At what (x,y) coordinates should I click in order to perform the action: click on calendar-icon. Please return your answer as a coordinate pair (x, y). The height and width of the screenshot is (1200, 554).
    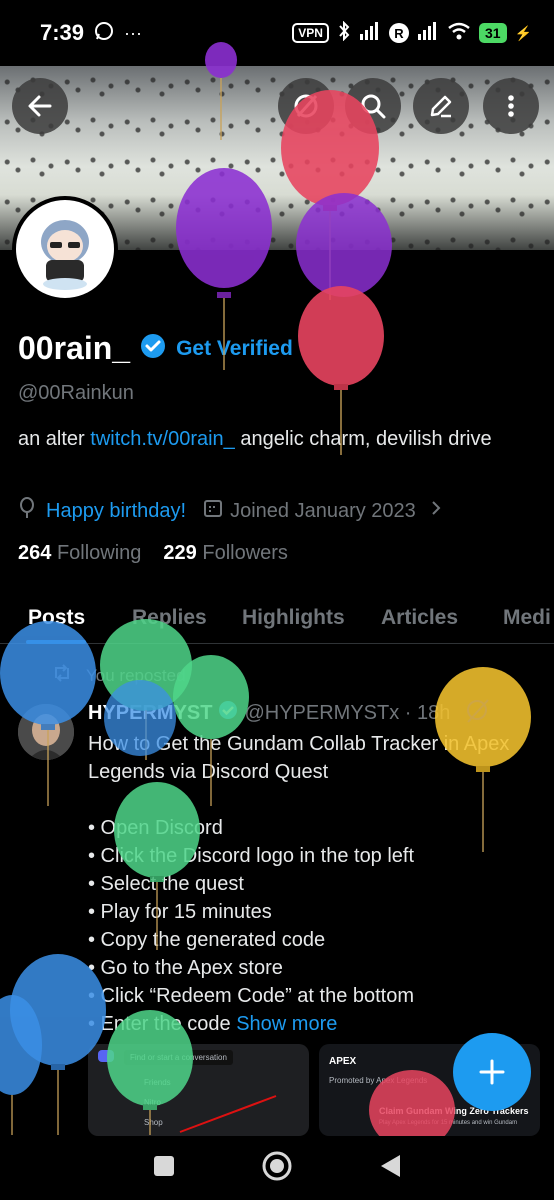
    Looking at the image, I should click on (213, 511).